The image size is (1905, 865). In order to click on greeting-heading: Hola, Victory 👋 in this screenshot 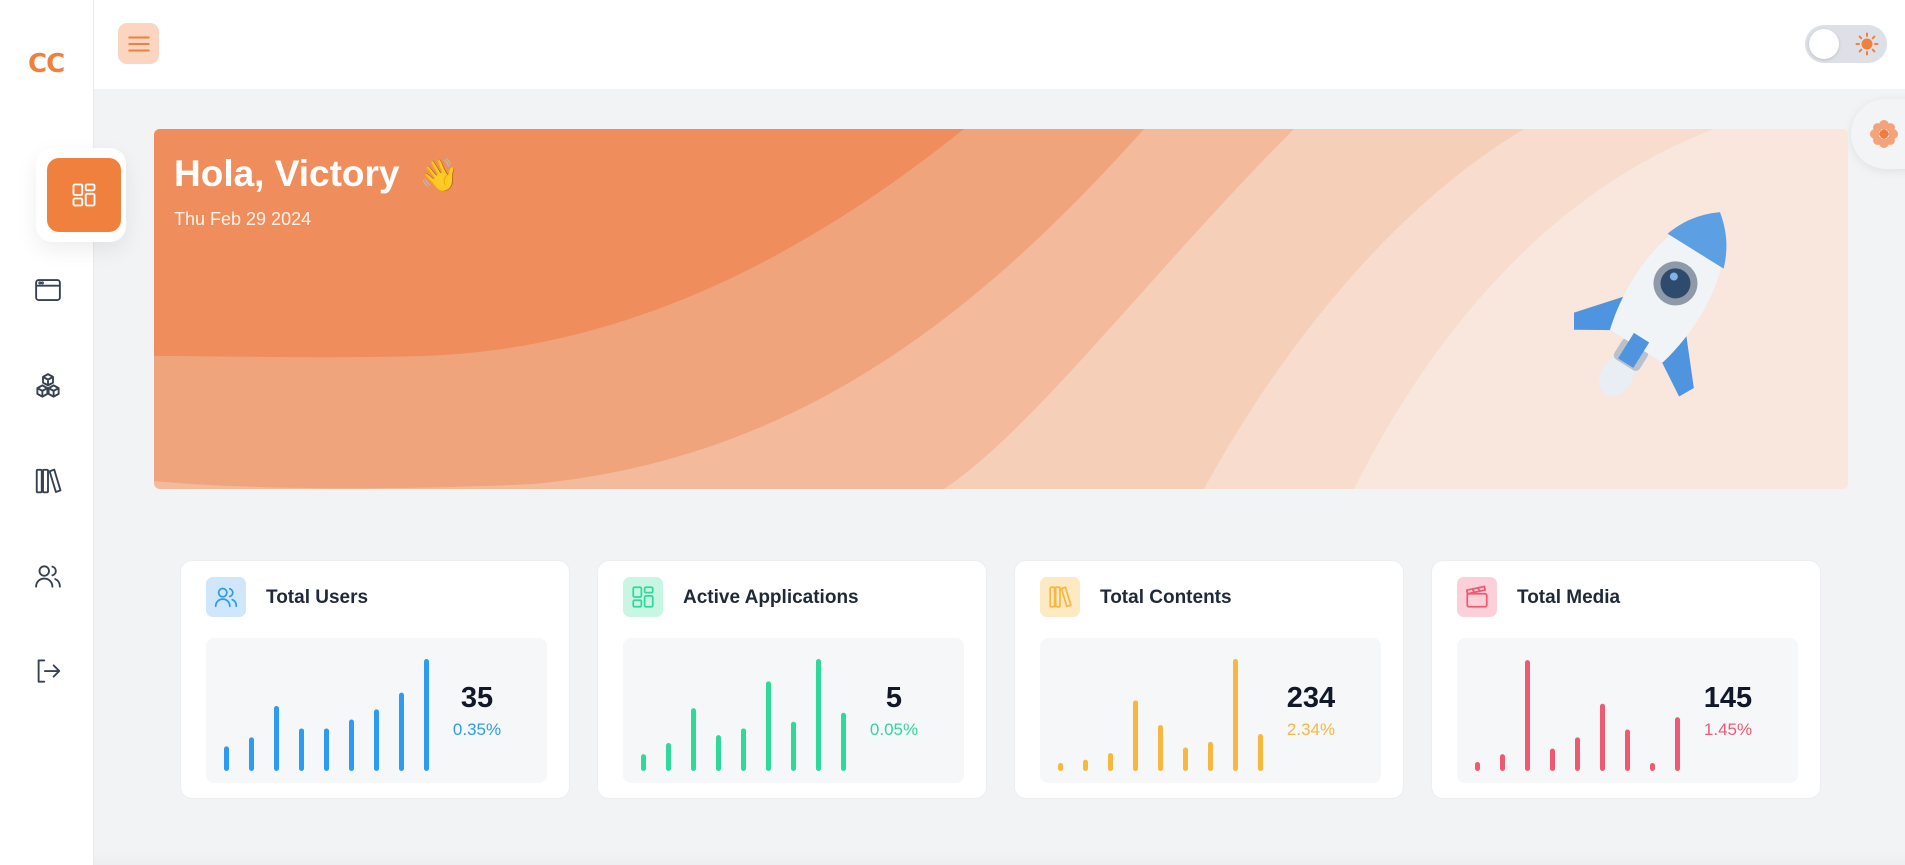, I will do `click(317, 174)`.